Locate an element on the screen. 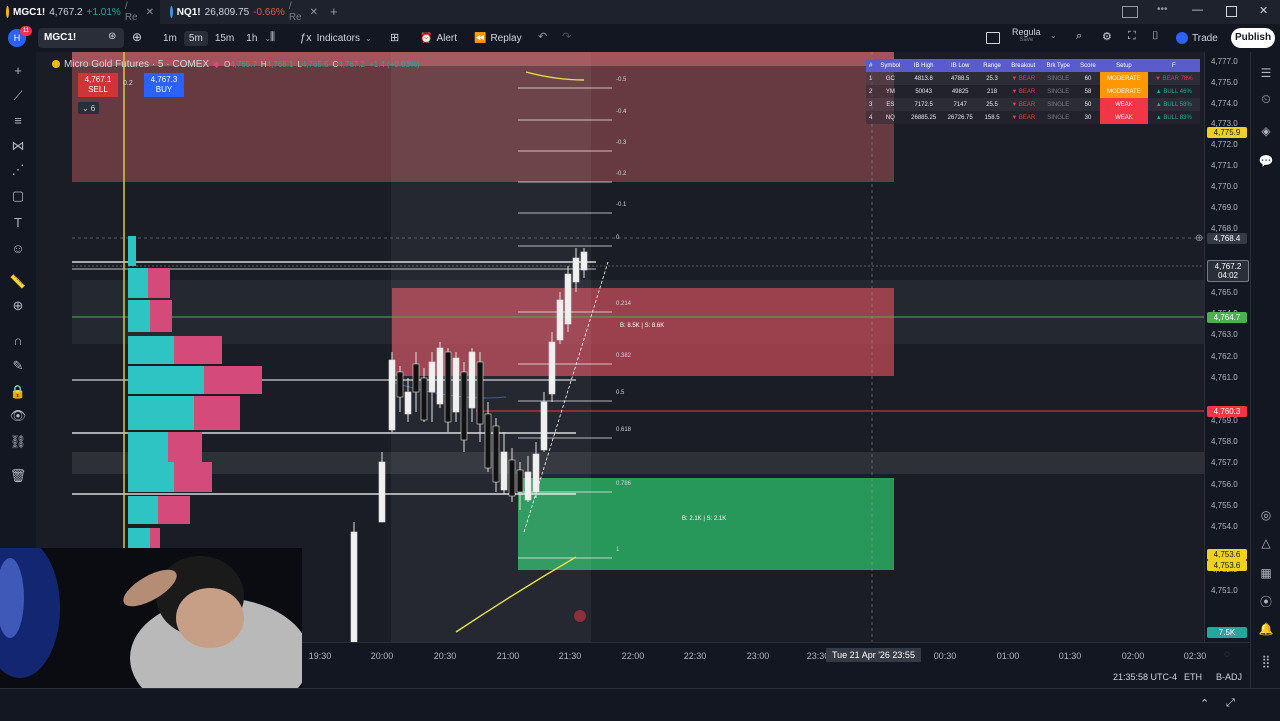 This screenshot has width=1280, height=721. watchlist-icon: ⊛ is located at coordinates (112, 36).